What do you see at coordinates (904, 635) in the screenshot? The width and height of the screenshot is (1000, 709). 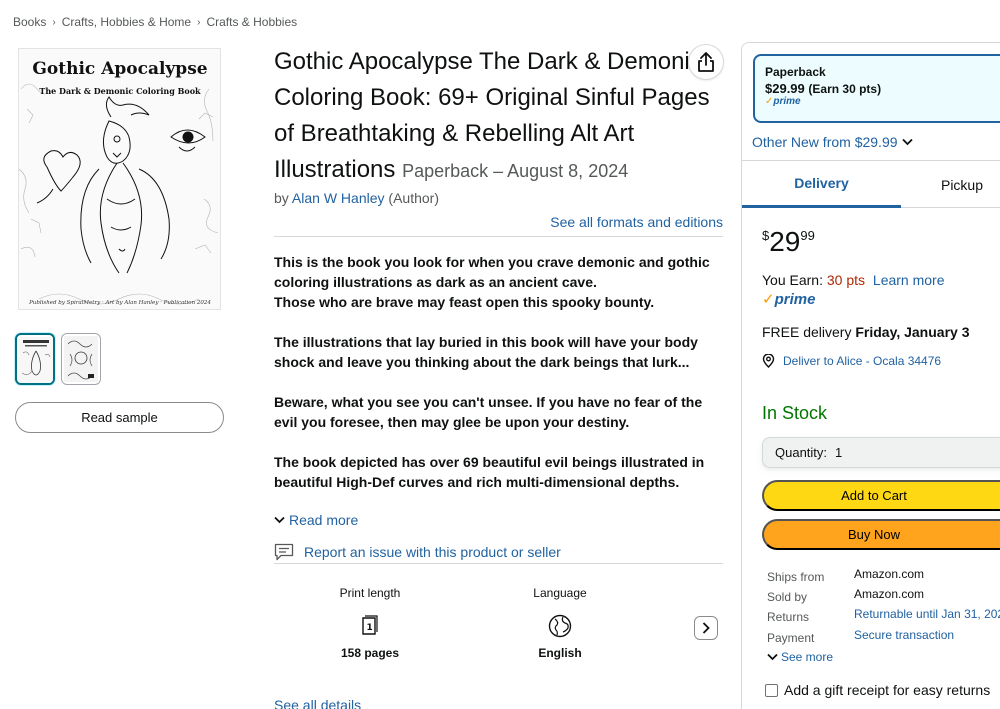 I see `secure-transaction-link: Secure transaction` at bounding box center [904, 635].